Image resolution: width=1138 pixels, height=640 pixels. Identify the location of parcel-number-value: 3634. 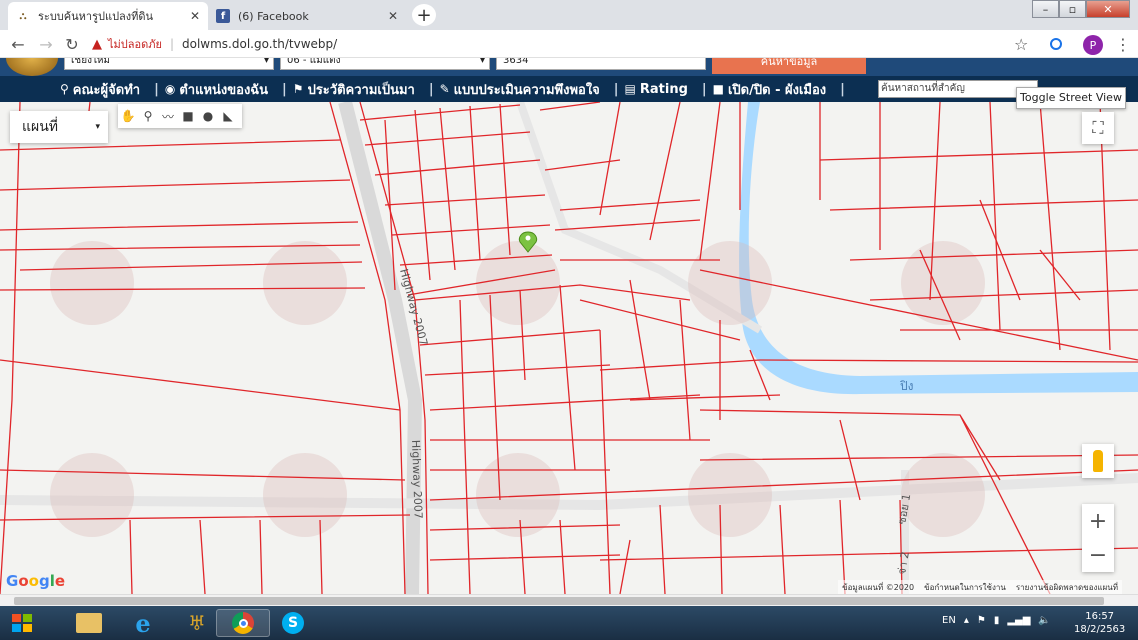
(516, 62).